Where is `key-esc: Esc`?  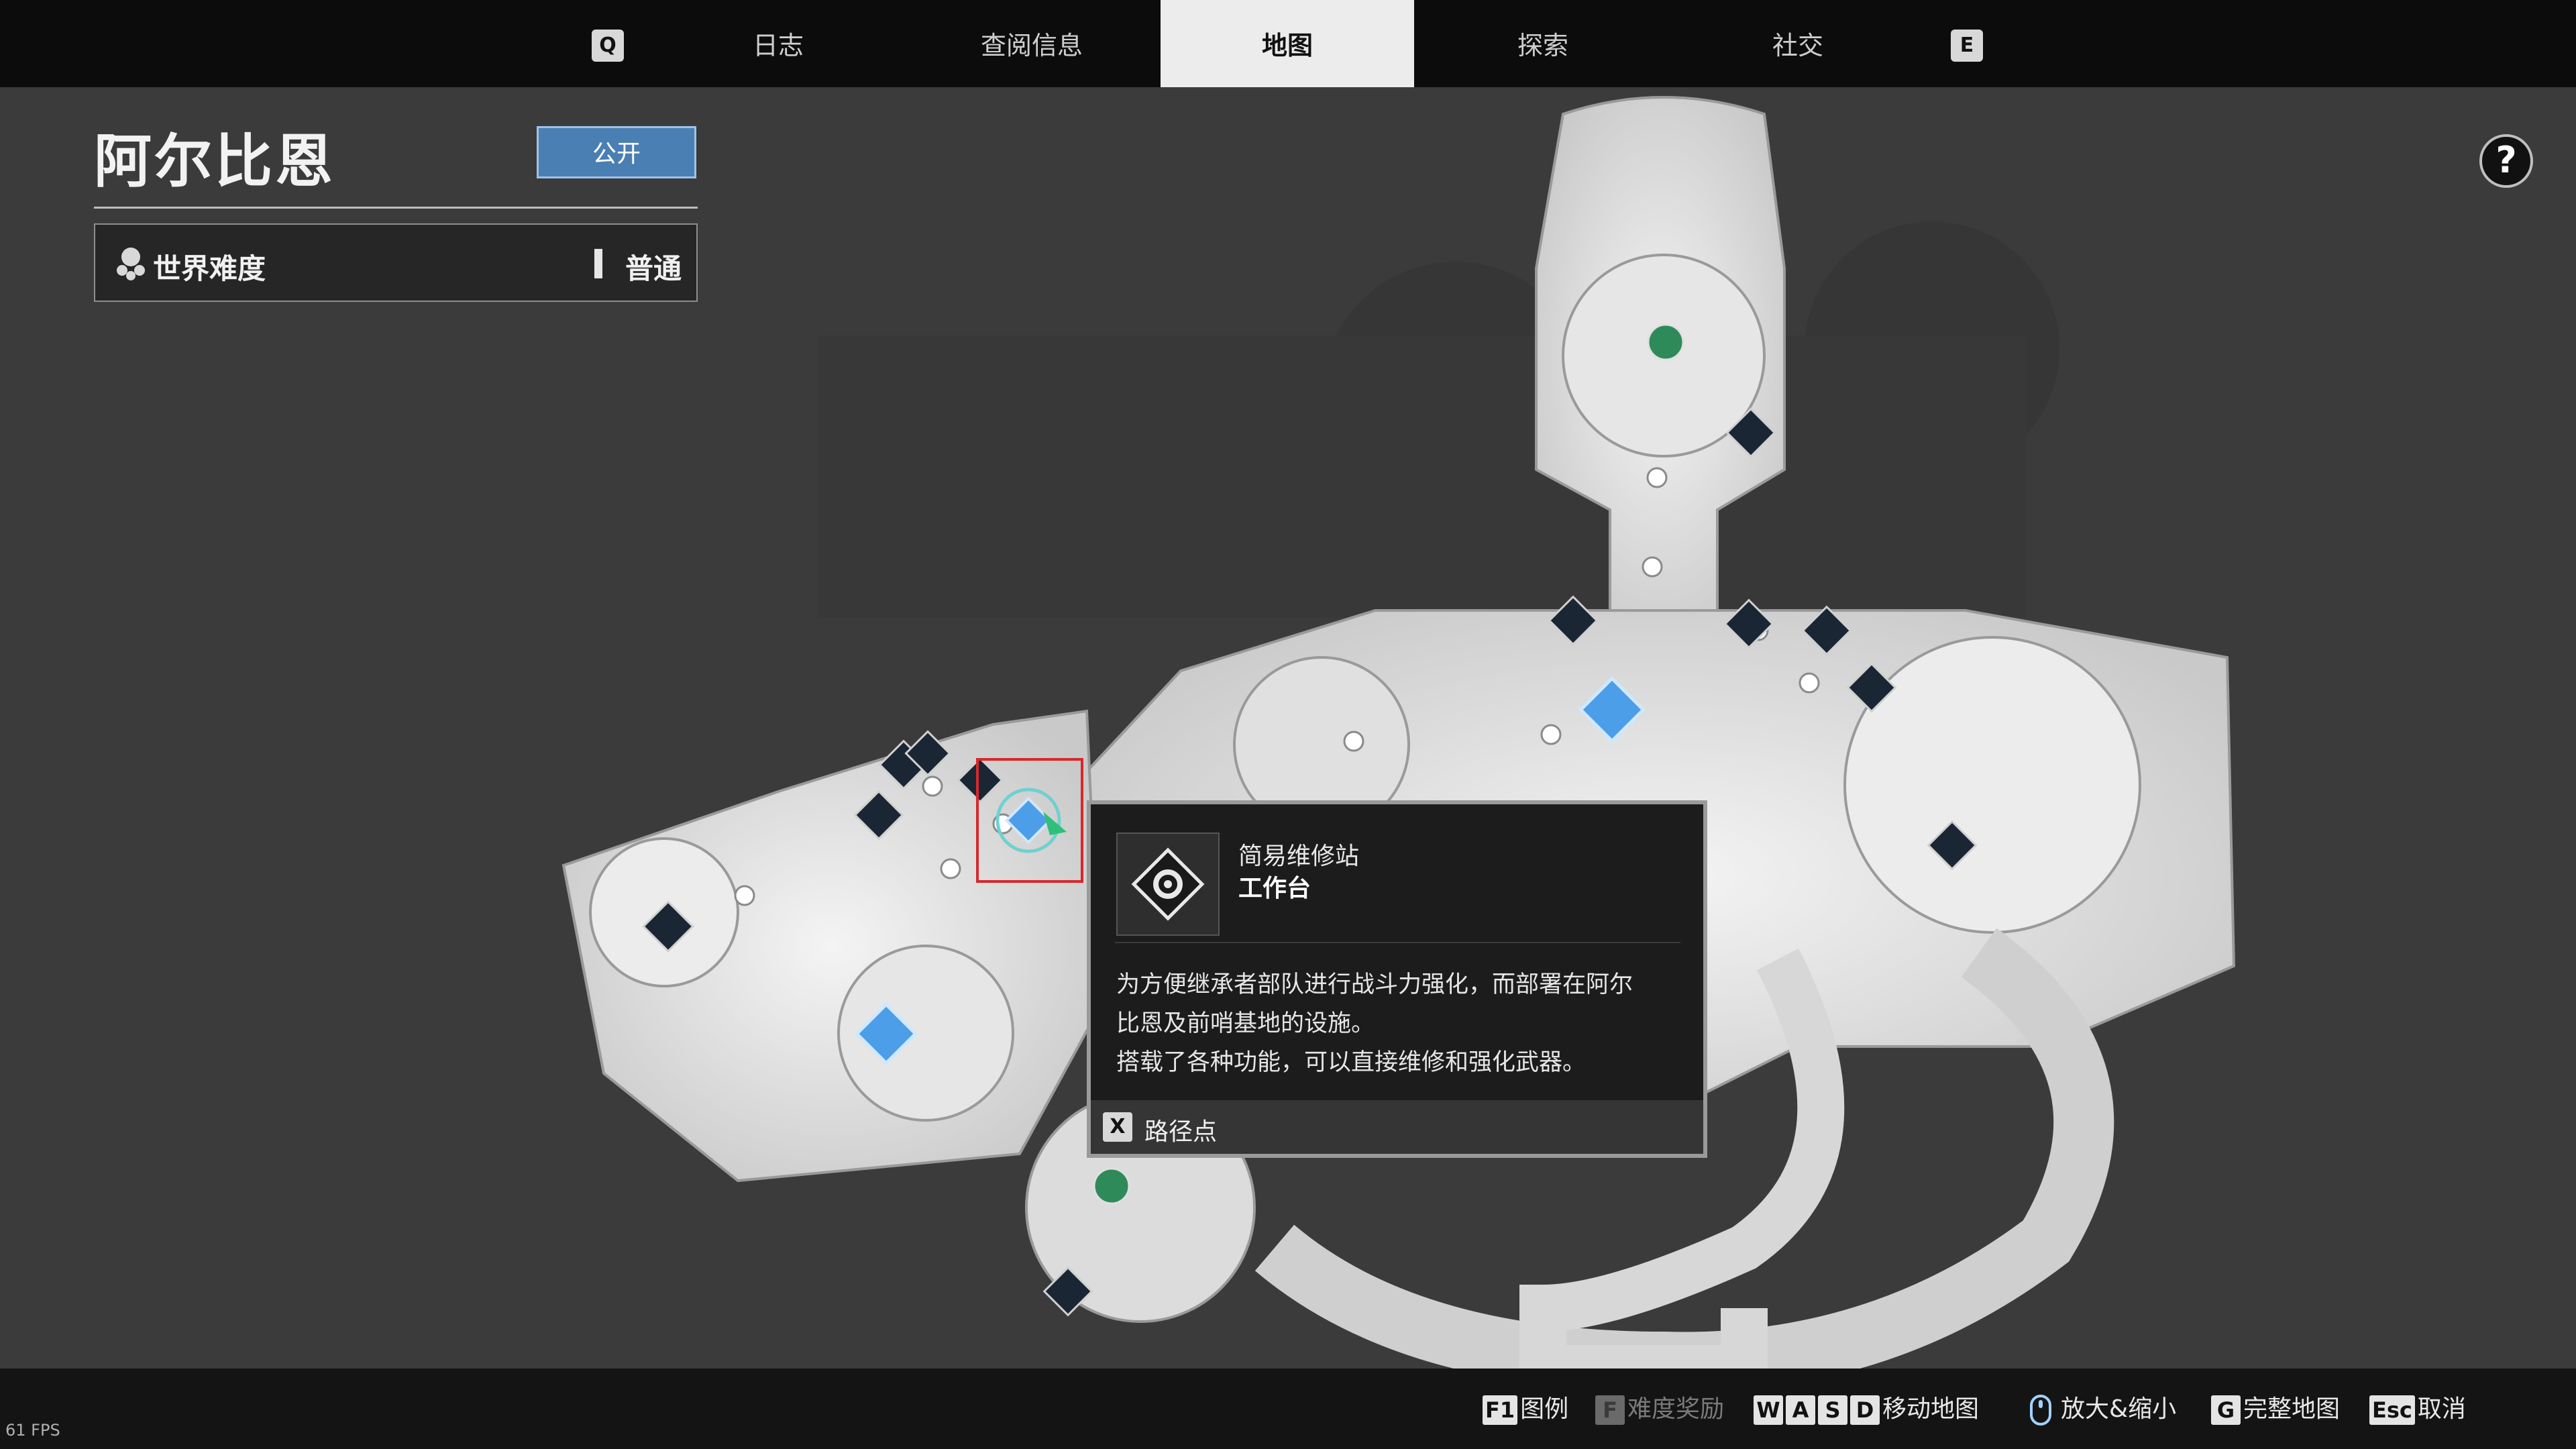 key-esc: Esc is located at coordinates (2392, 1410).